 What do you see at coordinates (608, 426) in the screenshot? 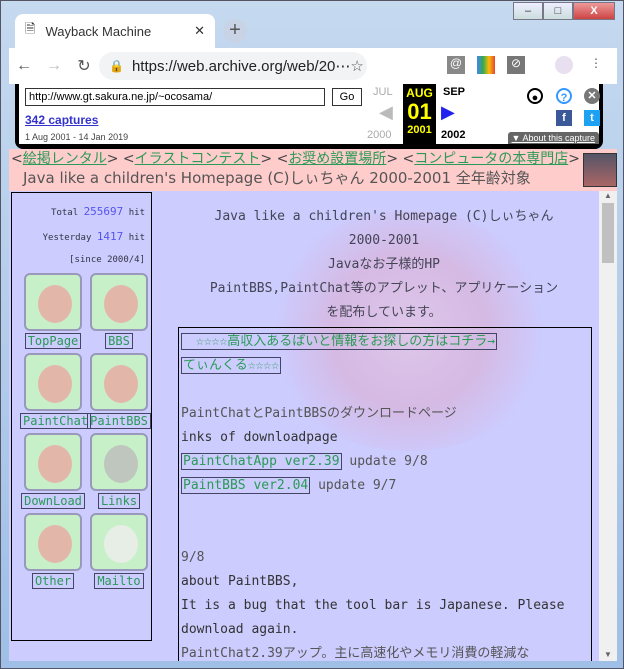
I see `scrollbar: ▲ ▼` at bounding box center [608, 426].